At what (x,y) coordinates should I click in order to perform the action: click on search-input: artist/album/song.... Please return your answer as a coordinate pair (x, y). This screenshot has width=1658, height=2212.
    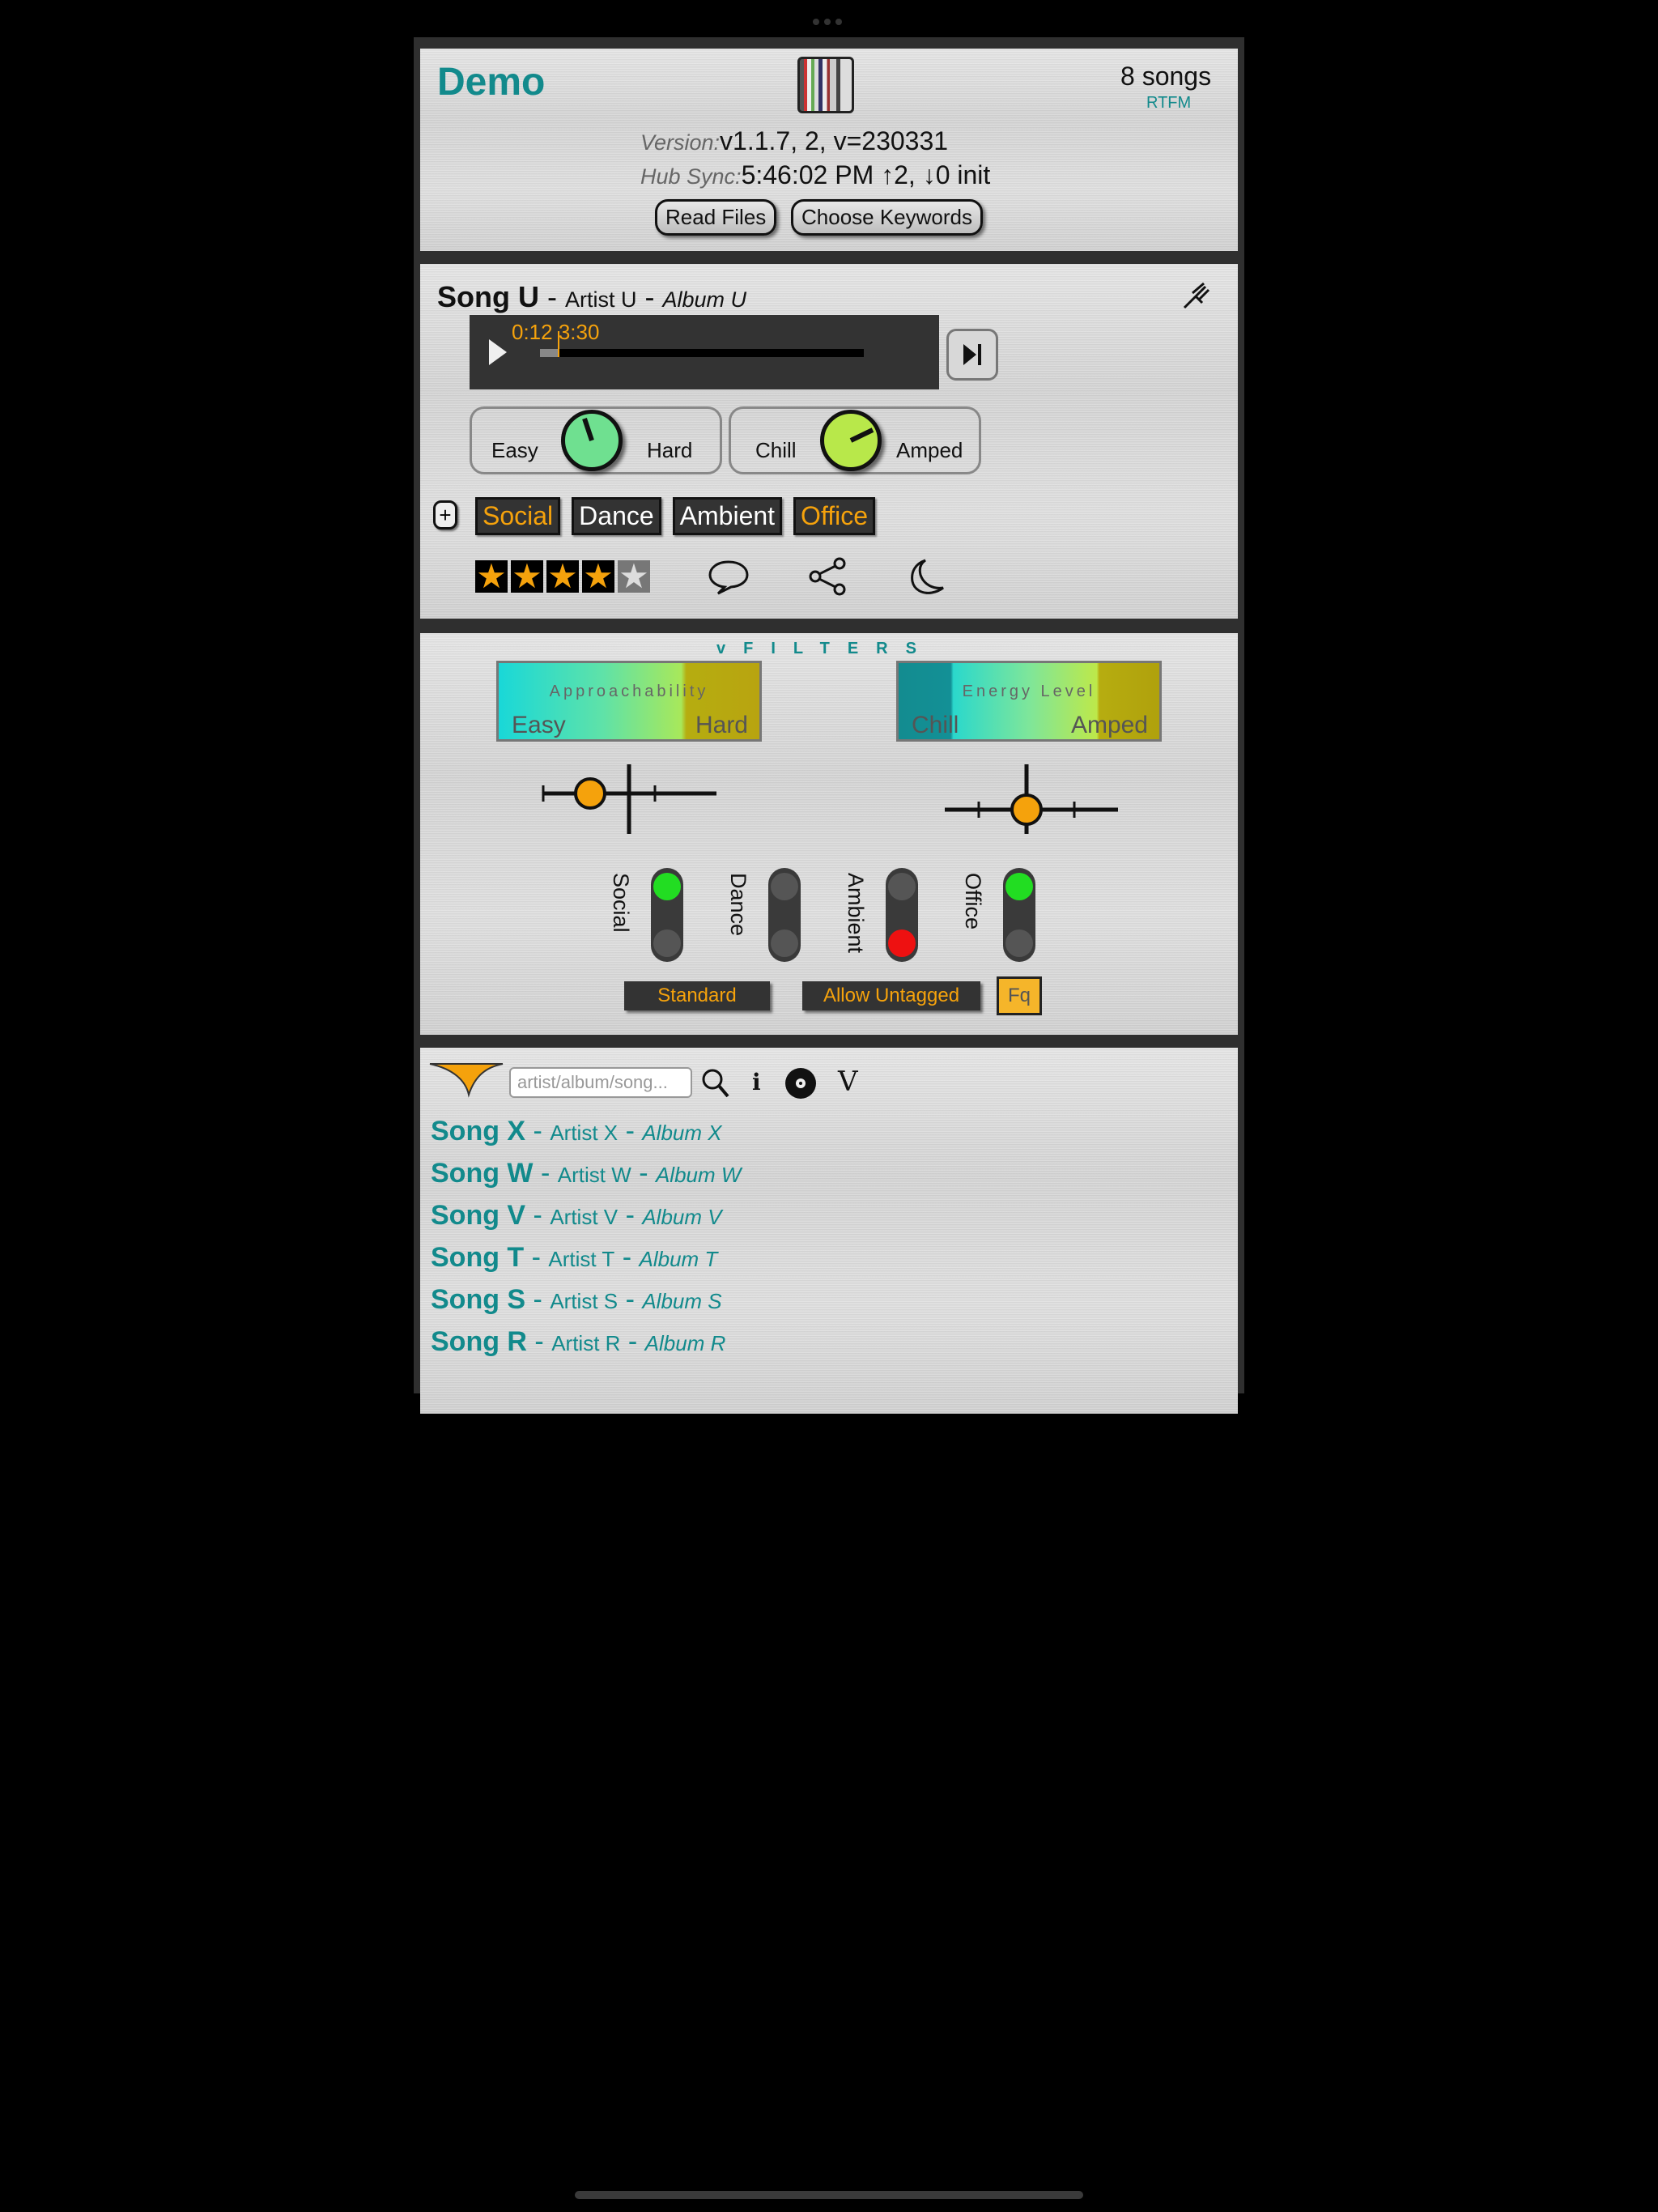
    Looking at the image, I should click on (600, 1082).